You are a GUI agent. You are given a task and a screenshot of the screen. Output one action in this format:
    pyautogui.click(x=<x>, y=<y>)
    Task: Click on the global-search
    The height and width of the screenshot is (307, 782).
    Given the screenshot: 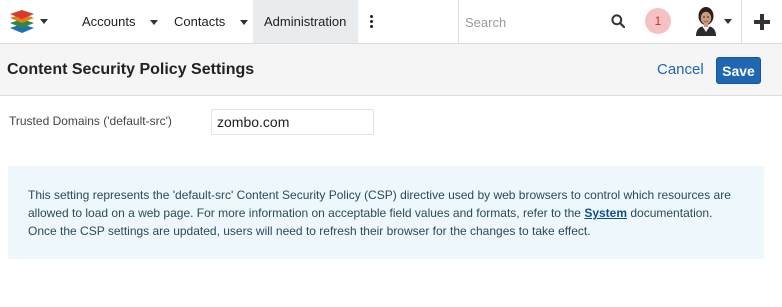 What is the action you would take?
    pyautogui.click(x=548, y=21)
    